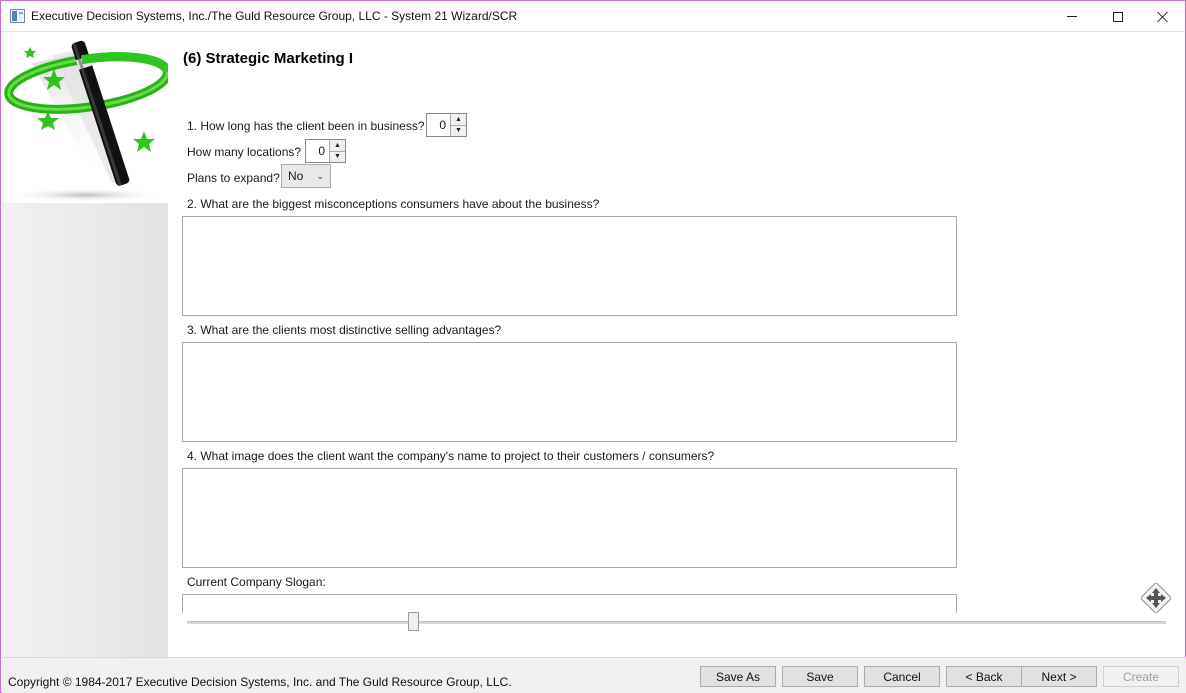  What do you see at coordinates (256, 582) in the screenshot?
I see `slogan-label: Current Company Slogan:` at bounding box center [256, 582].